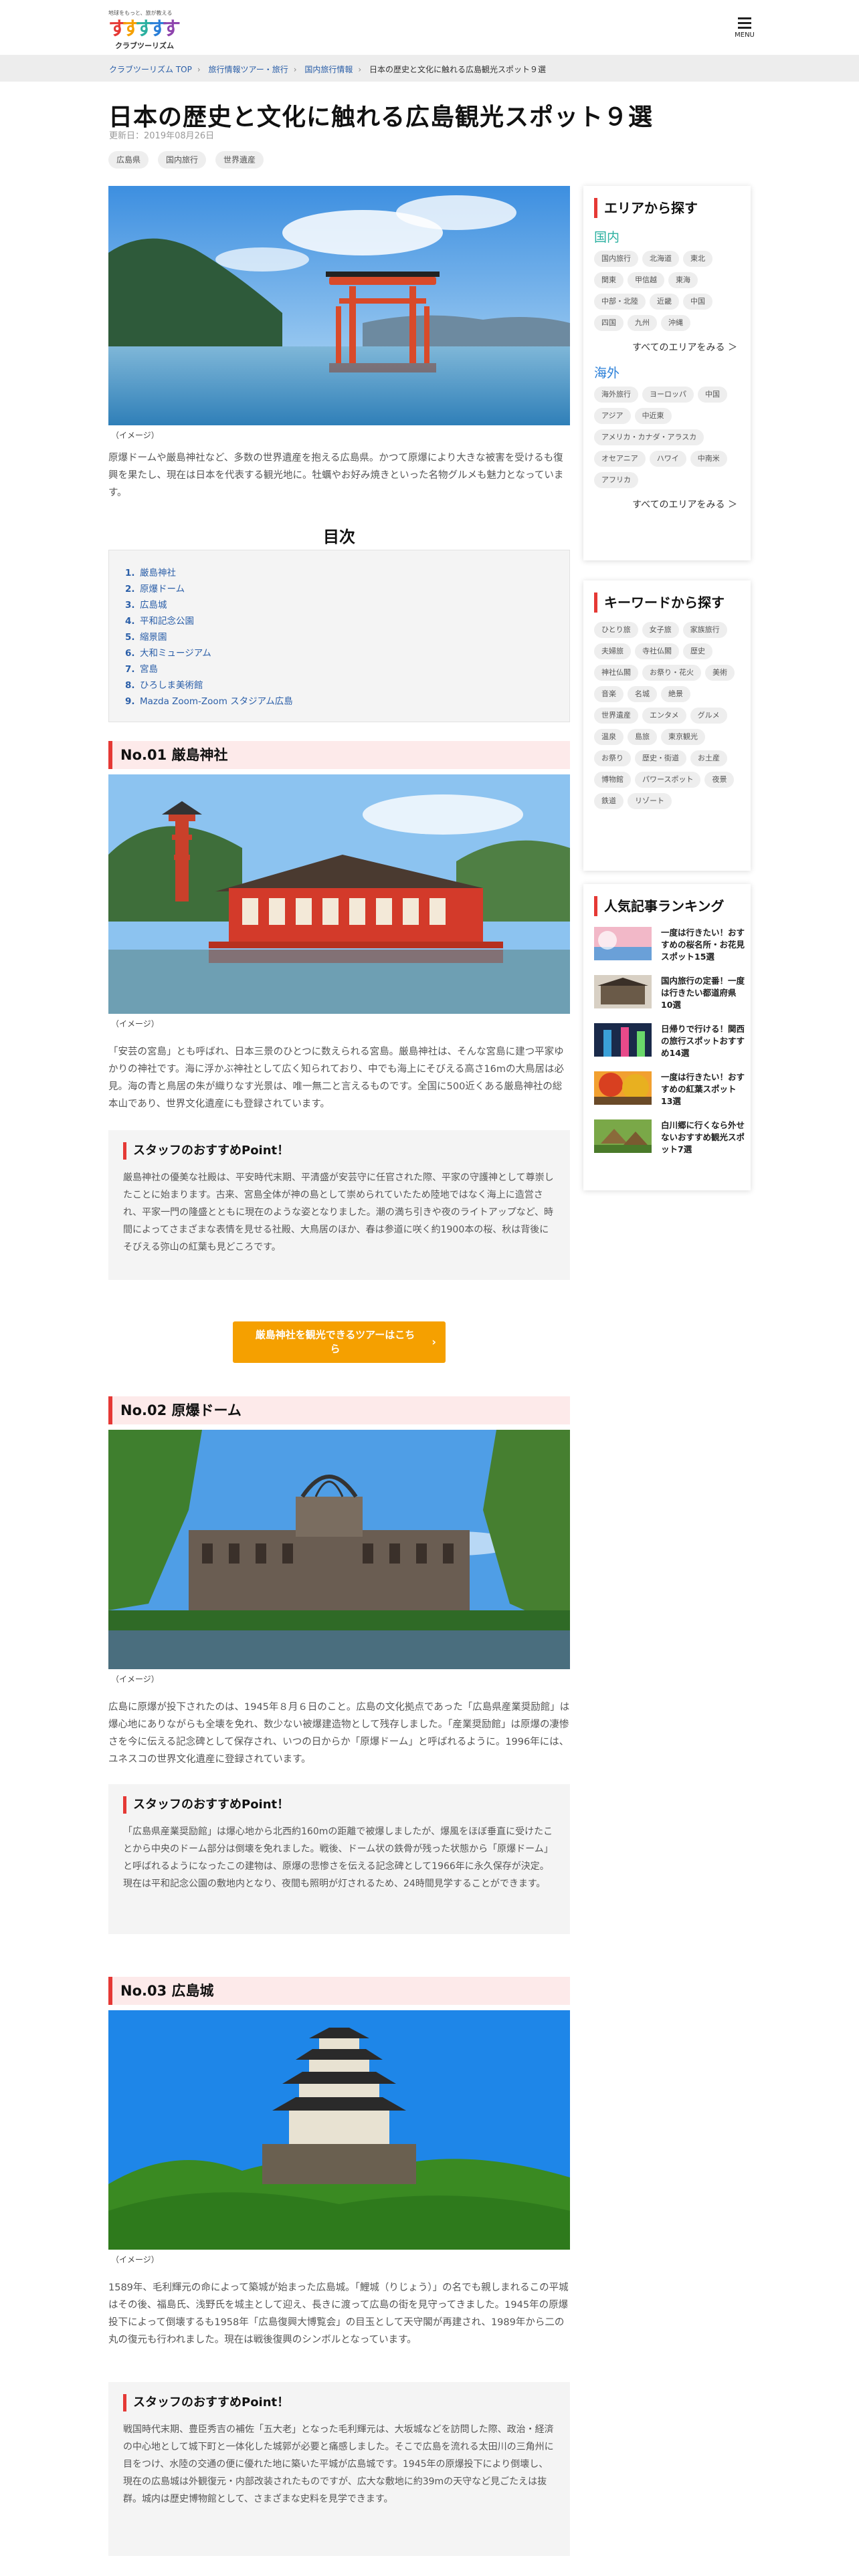  I want to click on area-chip: アジア, so click(612, 416).